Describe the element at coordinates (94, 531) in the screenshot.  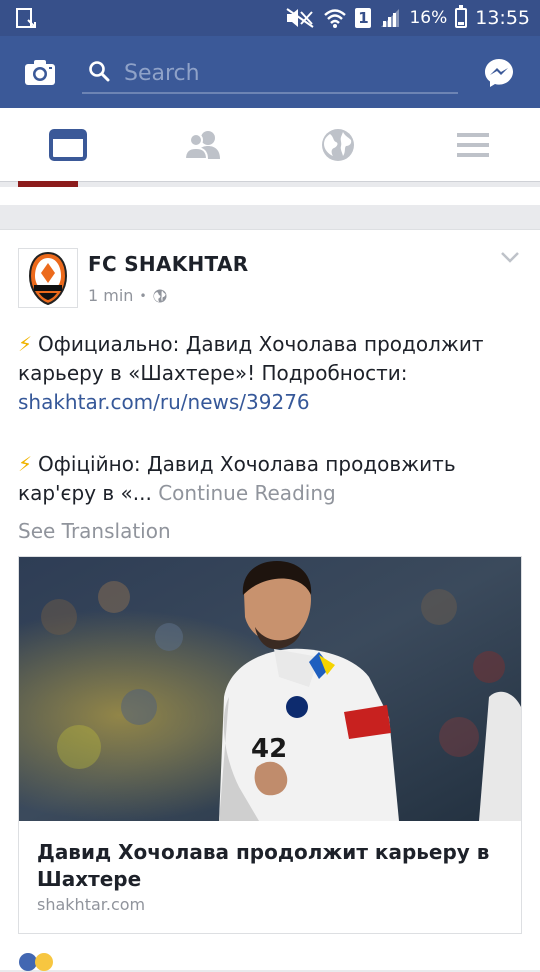
I see `see-translation-link: See Translation` at that location.